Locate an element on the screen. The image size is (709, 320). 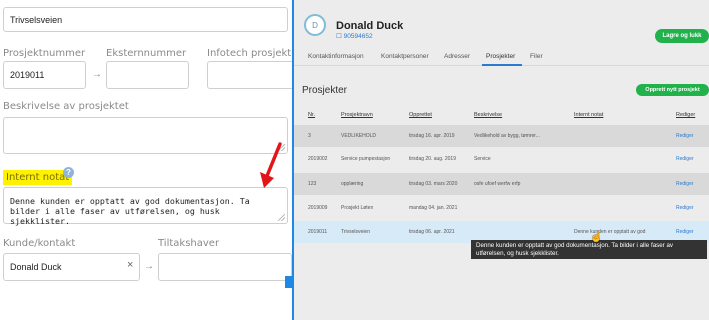
external-number-input is located at coordinates (147, 75).